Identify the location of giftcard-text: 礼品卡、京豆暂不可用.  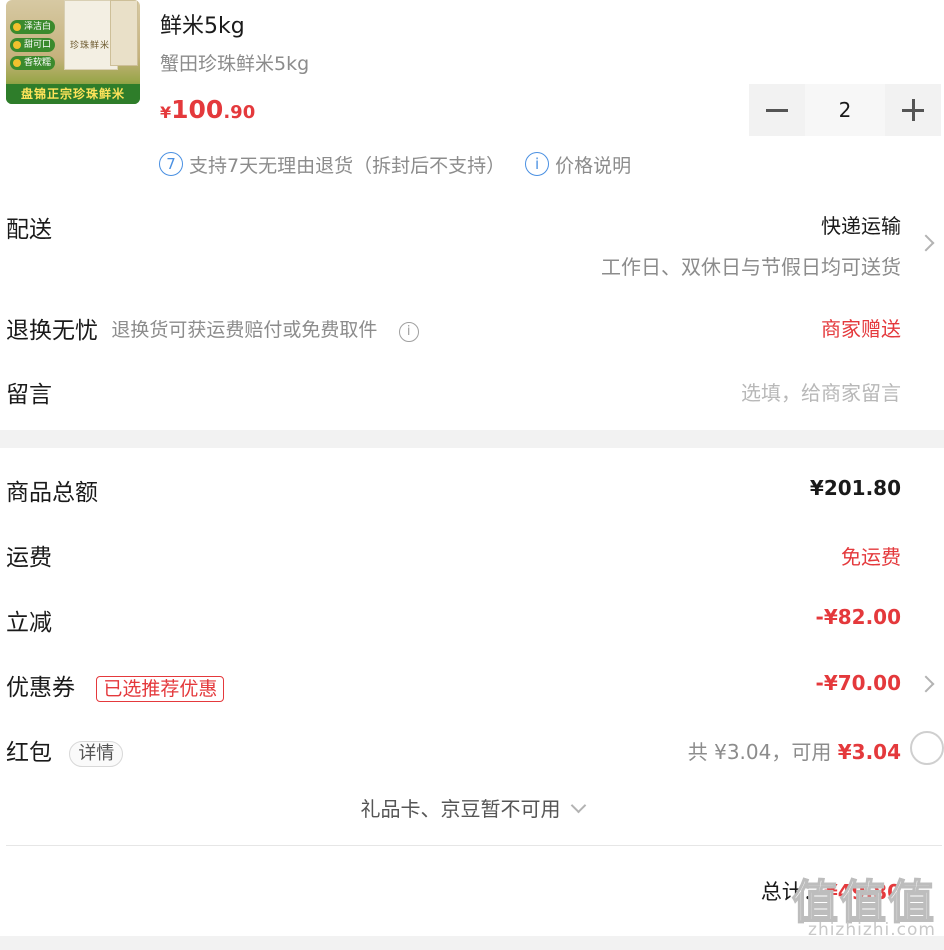
(460, 809).